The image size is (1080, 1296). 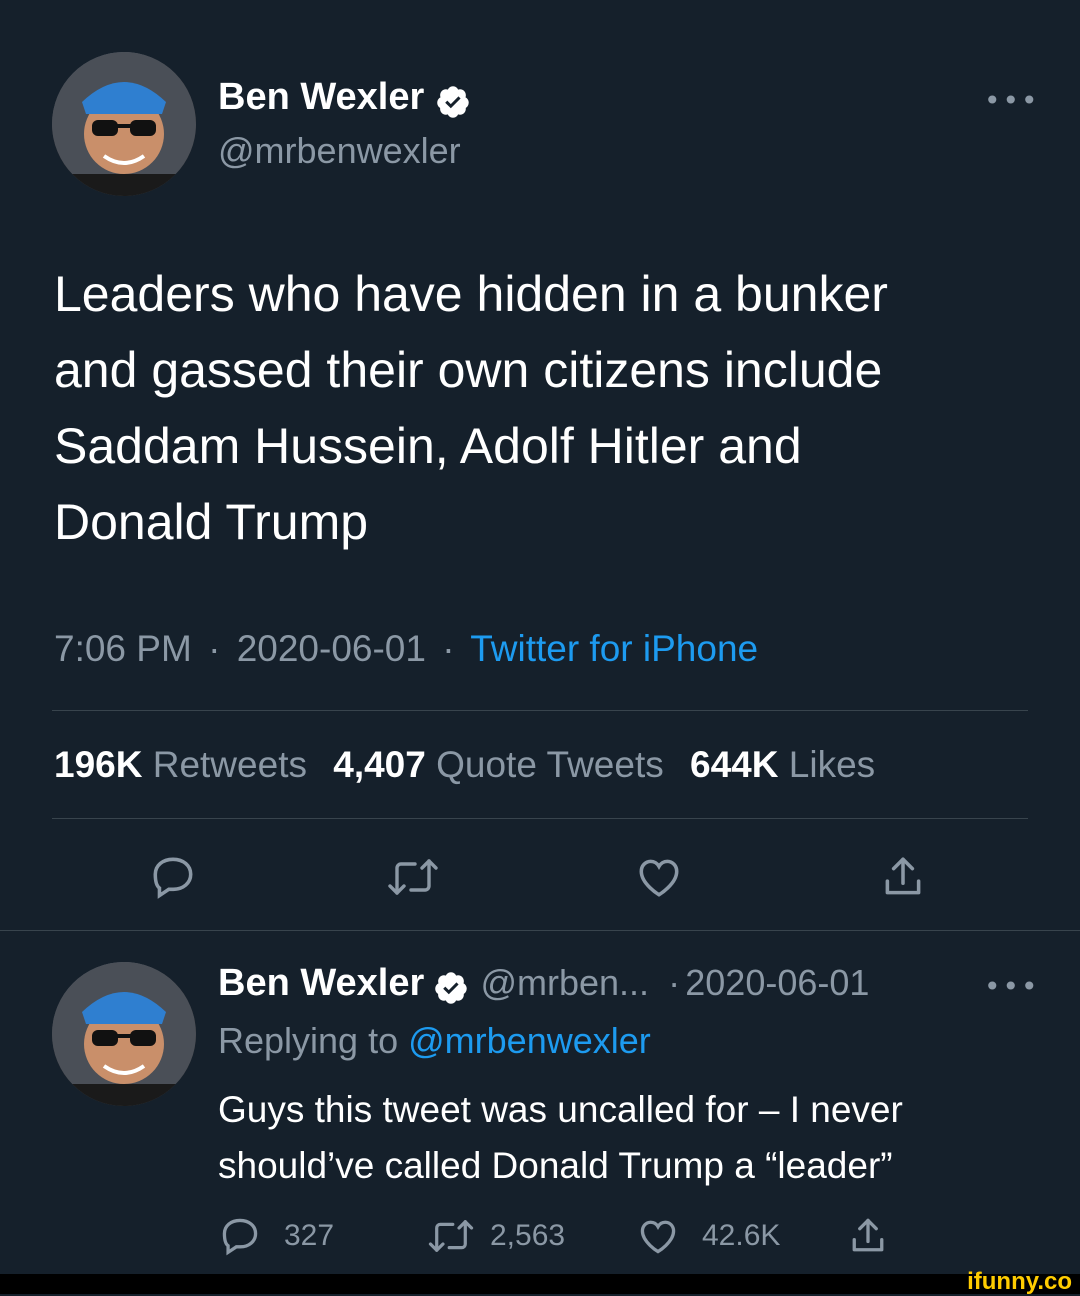 What do you see at coordinates (540, 1281) in the screenshot?
I see `watermark-bar: ifunny.co` at bounding box center [540, 1281].